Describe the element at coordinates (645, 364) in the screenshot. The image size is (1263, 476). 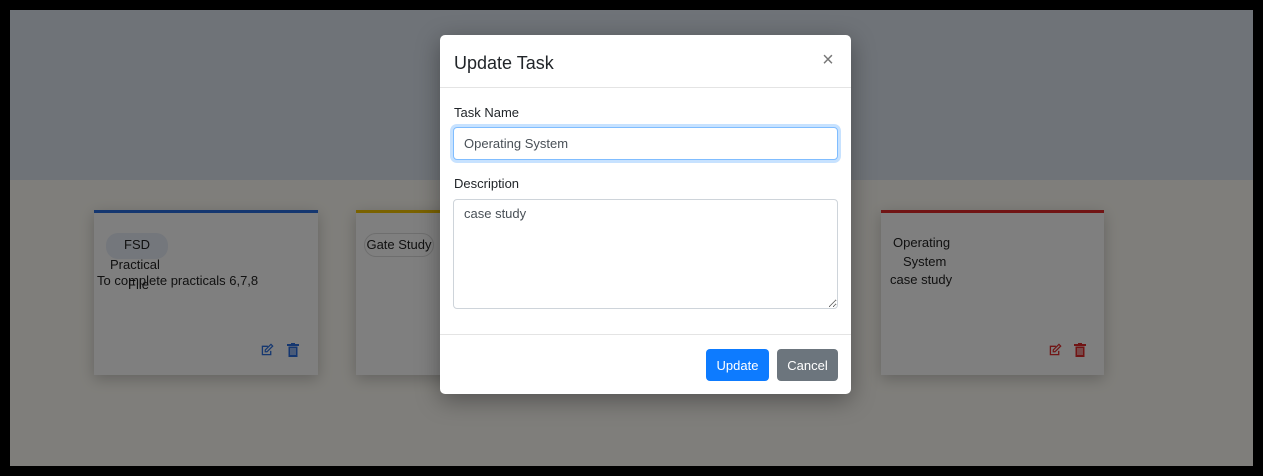
I see `modal-footer: Update Cancel` at that location.